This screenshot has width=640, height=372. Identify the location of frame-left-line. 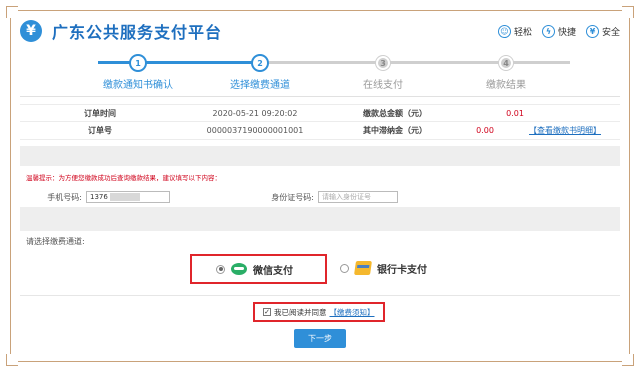
(10, 186).